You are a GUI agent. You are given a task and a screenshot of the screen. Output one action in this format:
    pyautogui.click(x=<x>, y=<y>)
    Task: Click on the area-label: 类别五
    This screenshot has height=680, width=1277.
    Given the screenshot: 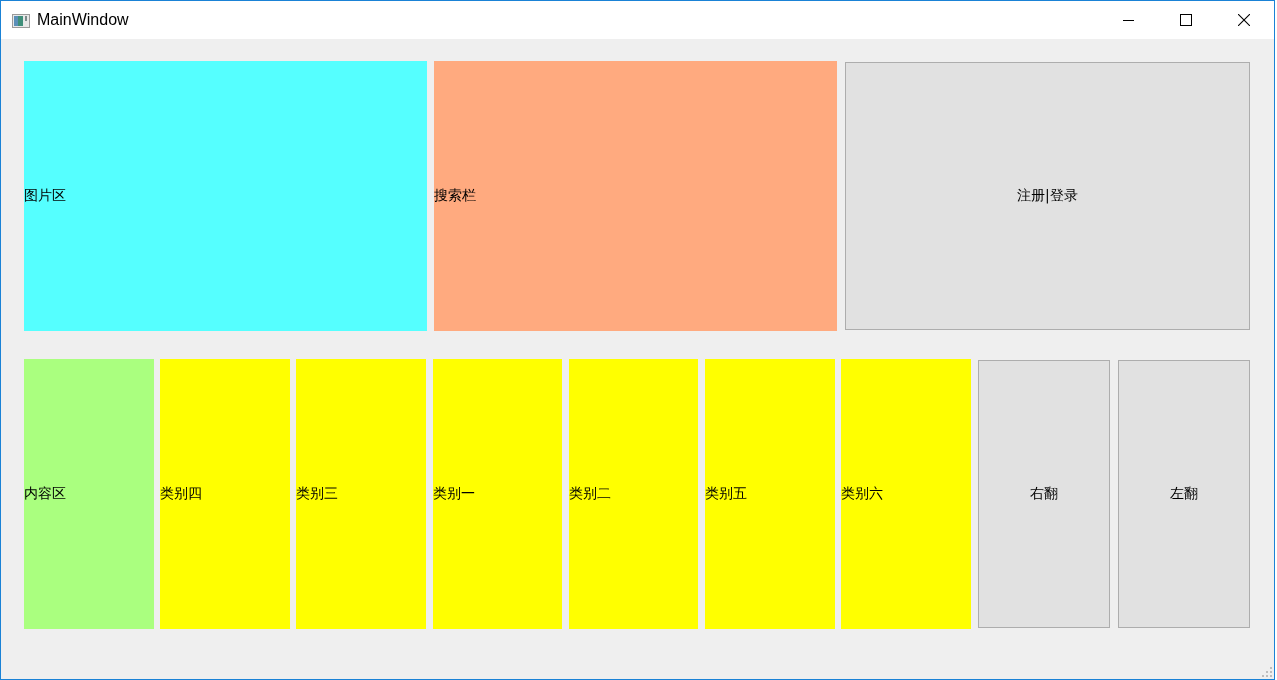 What is the action you would take?
    pyautogui.click(x=769, y=494)
    